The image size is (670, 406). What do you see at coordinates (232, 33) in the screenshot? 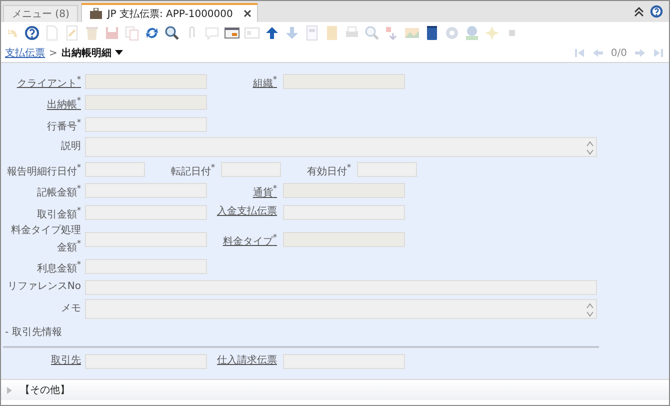
I see `table-icon` at bounding box center [232, 33].